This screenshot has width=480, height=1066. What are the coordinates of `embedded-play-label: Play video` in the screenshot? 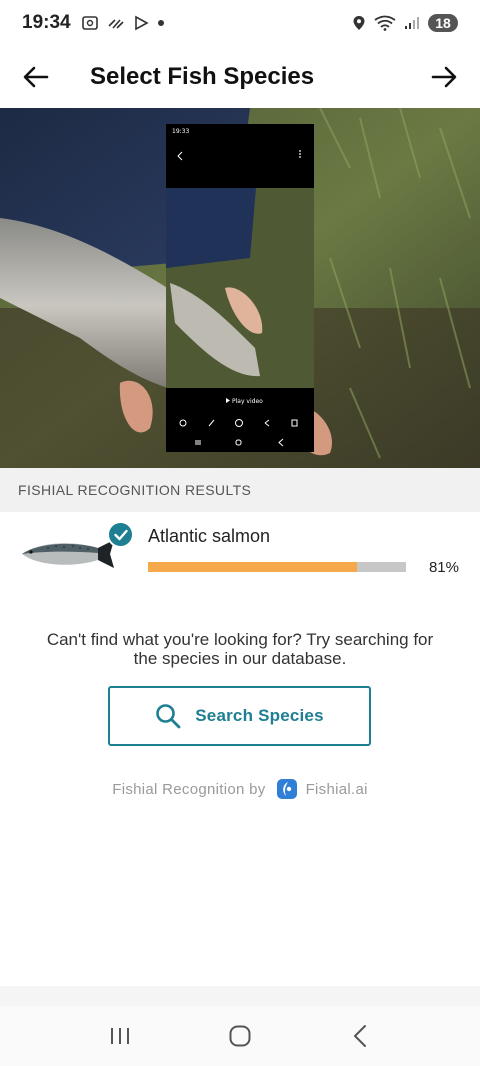 It's located at (247, 401).